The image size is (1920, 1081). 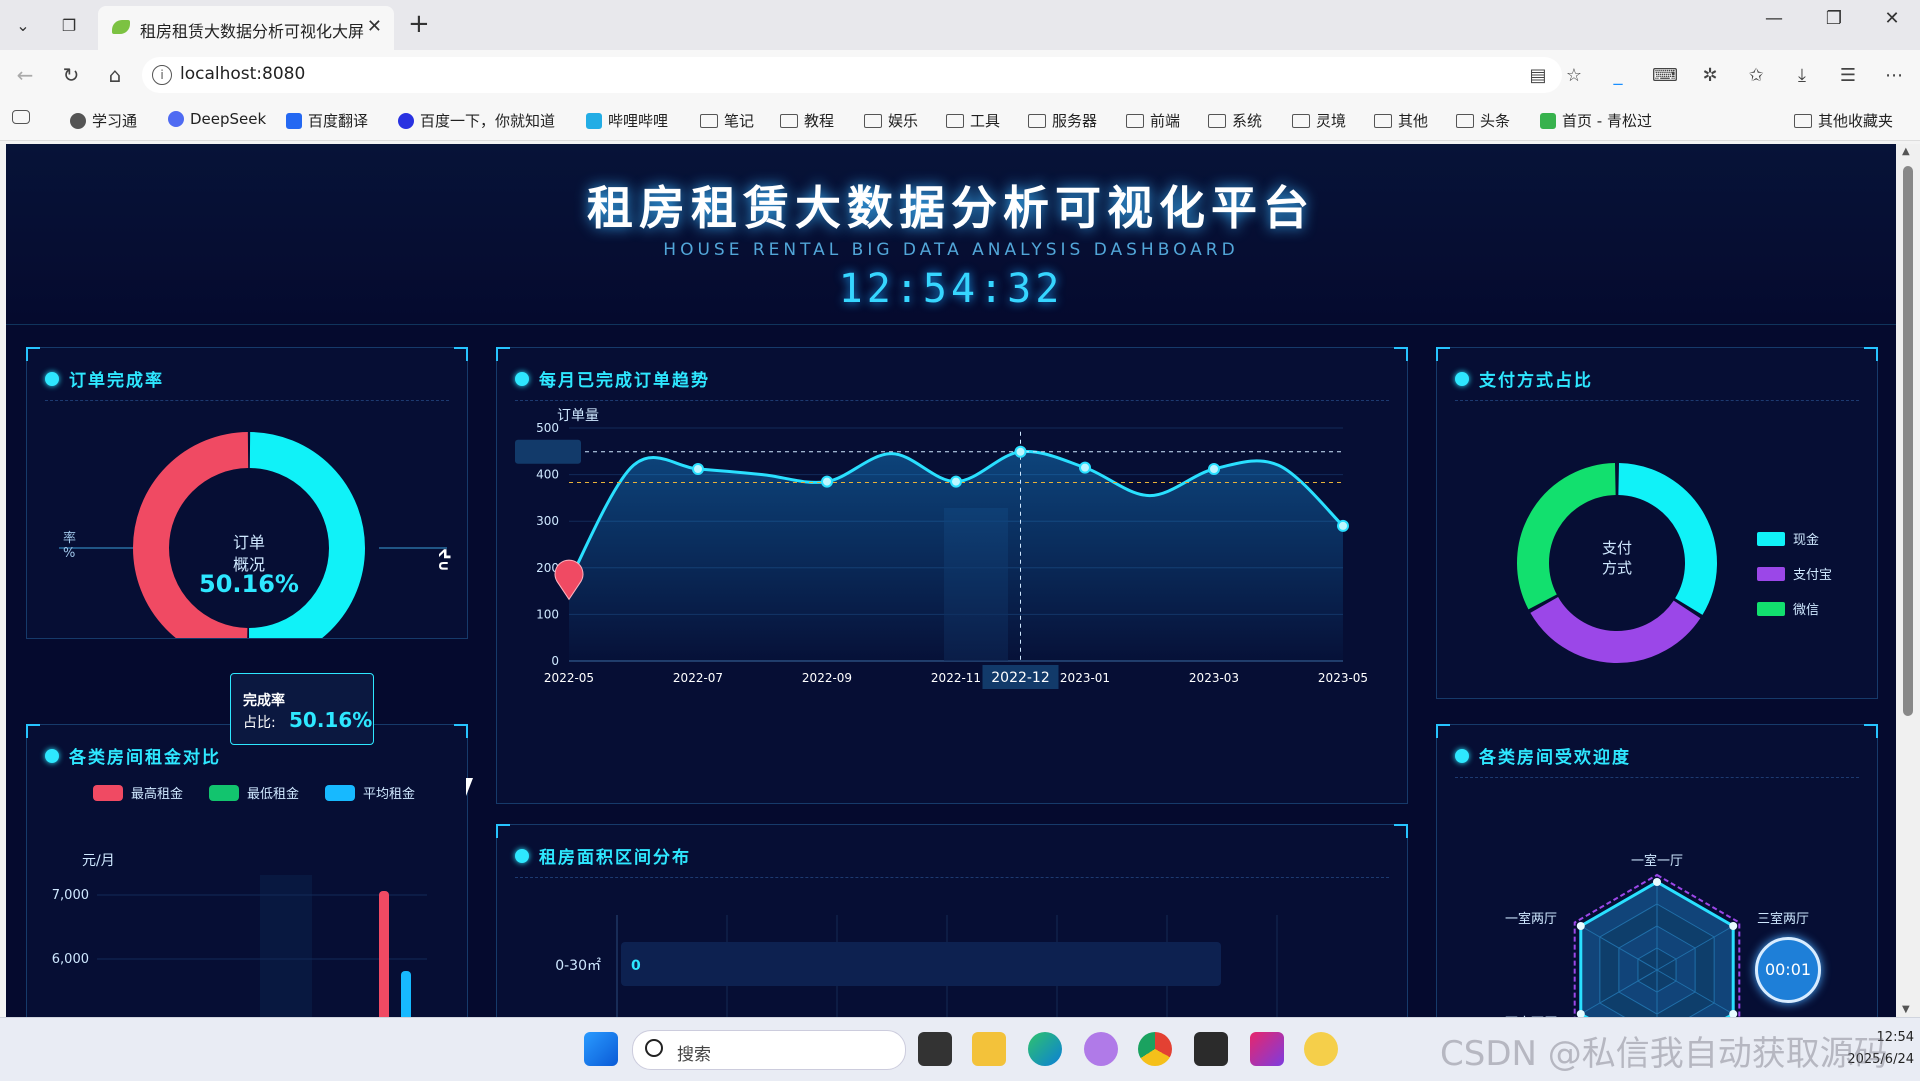 I want to click on payment-panel: 支付方式占比 支付 方式 现金 支付宝 微信, so click(x=1657, y=523).